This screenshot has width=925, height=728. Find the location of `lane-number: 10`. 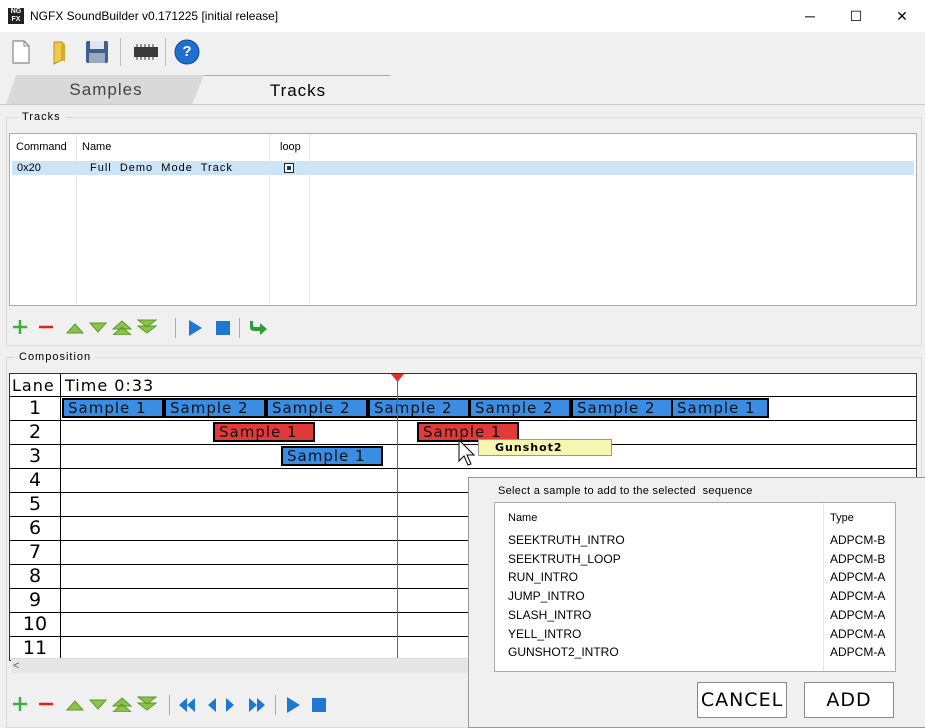

lane-number: 10 is located at coordinates (35, 624).